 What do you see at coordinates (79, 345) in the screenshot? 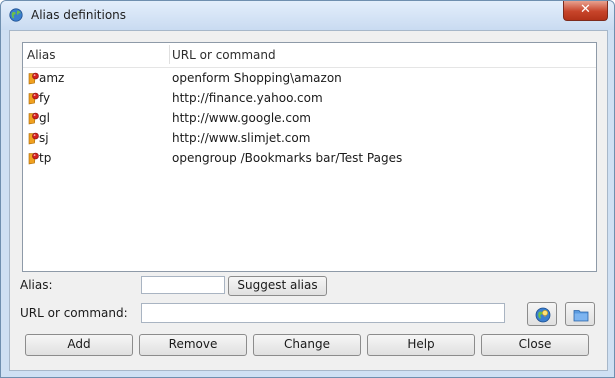
I see `add-button: Add` at bounding box center [79, 345].